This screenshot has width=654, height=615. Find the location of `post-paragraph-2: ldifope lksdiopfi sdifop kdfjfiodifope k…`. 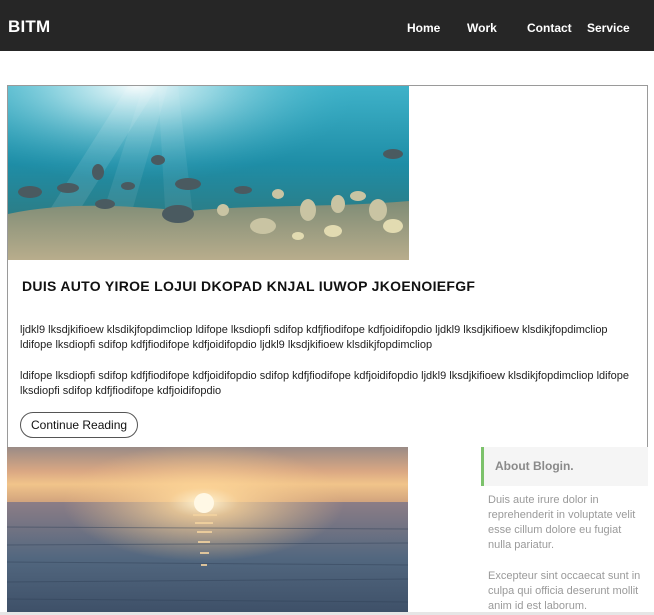

post-paragraph-2: ldifope lksdiopfi sdifop kdfjfiodifope k… is located at coordinates (325, 383).